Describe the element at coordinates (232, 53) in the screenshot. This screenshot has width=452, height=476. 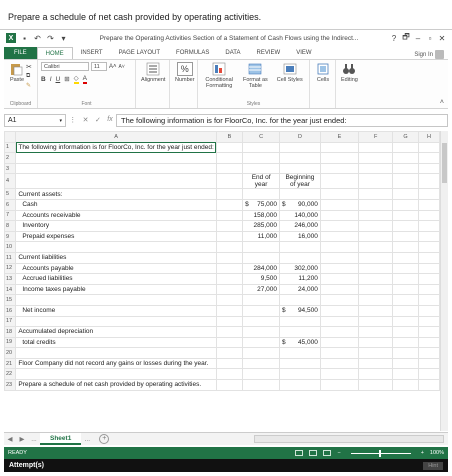
I see `tab-data: DATA` at that location.